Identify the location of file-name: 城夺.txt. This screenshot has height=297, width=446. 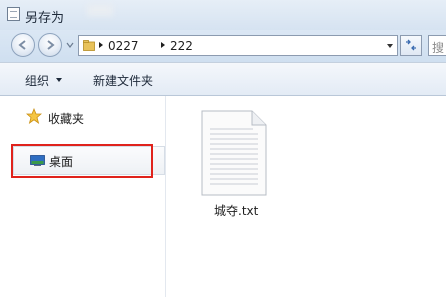
(236, 210).